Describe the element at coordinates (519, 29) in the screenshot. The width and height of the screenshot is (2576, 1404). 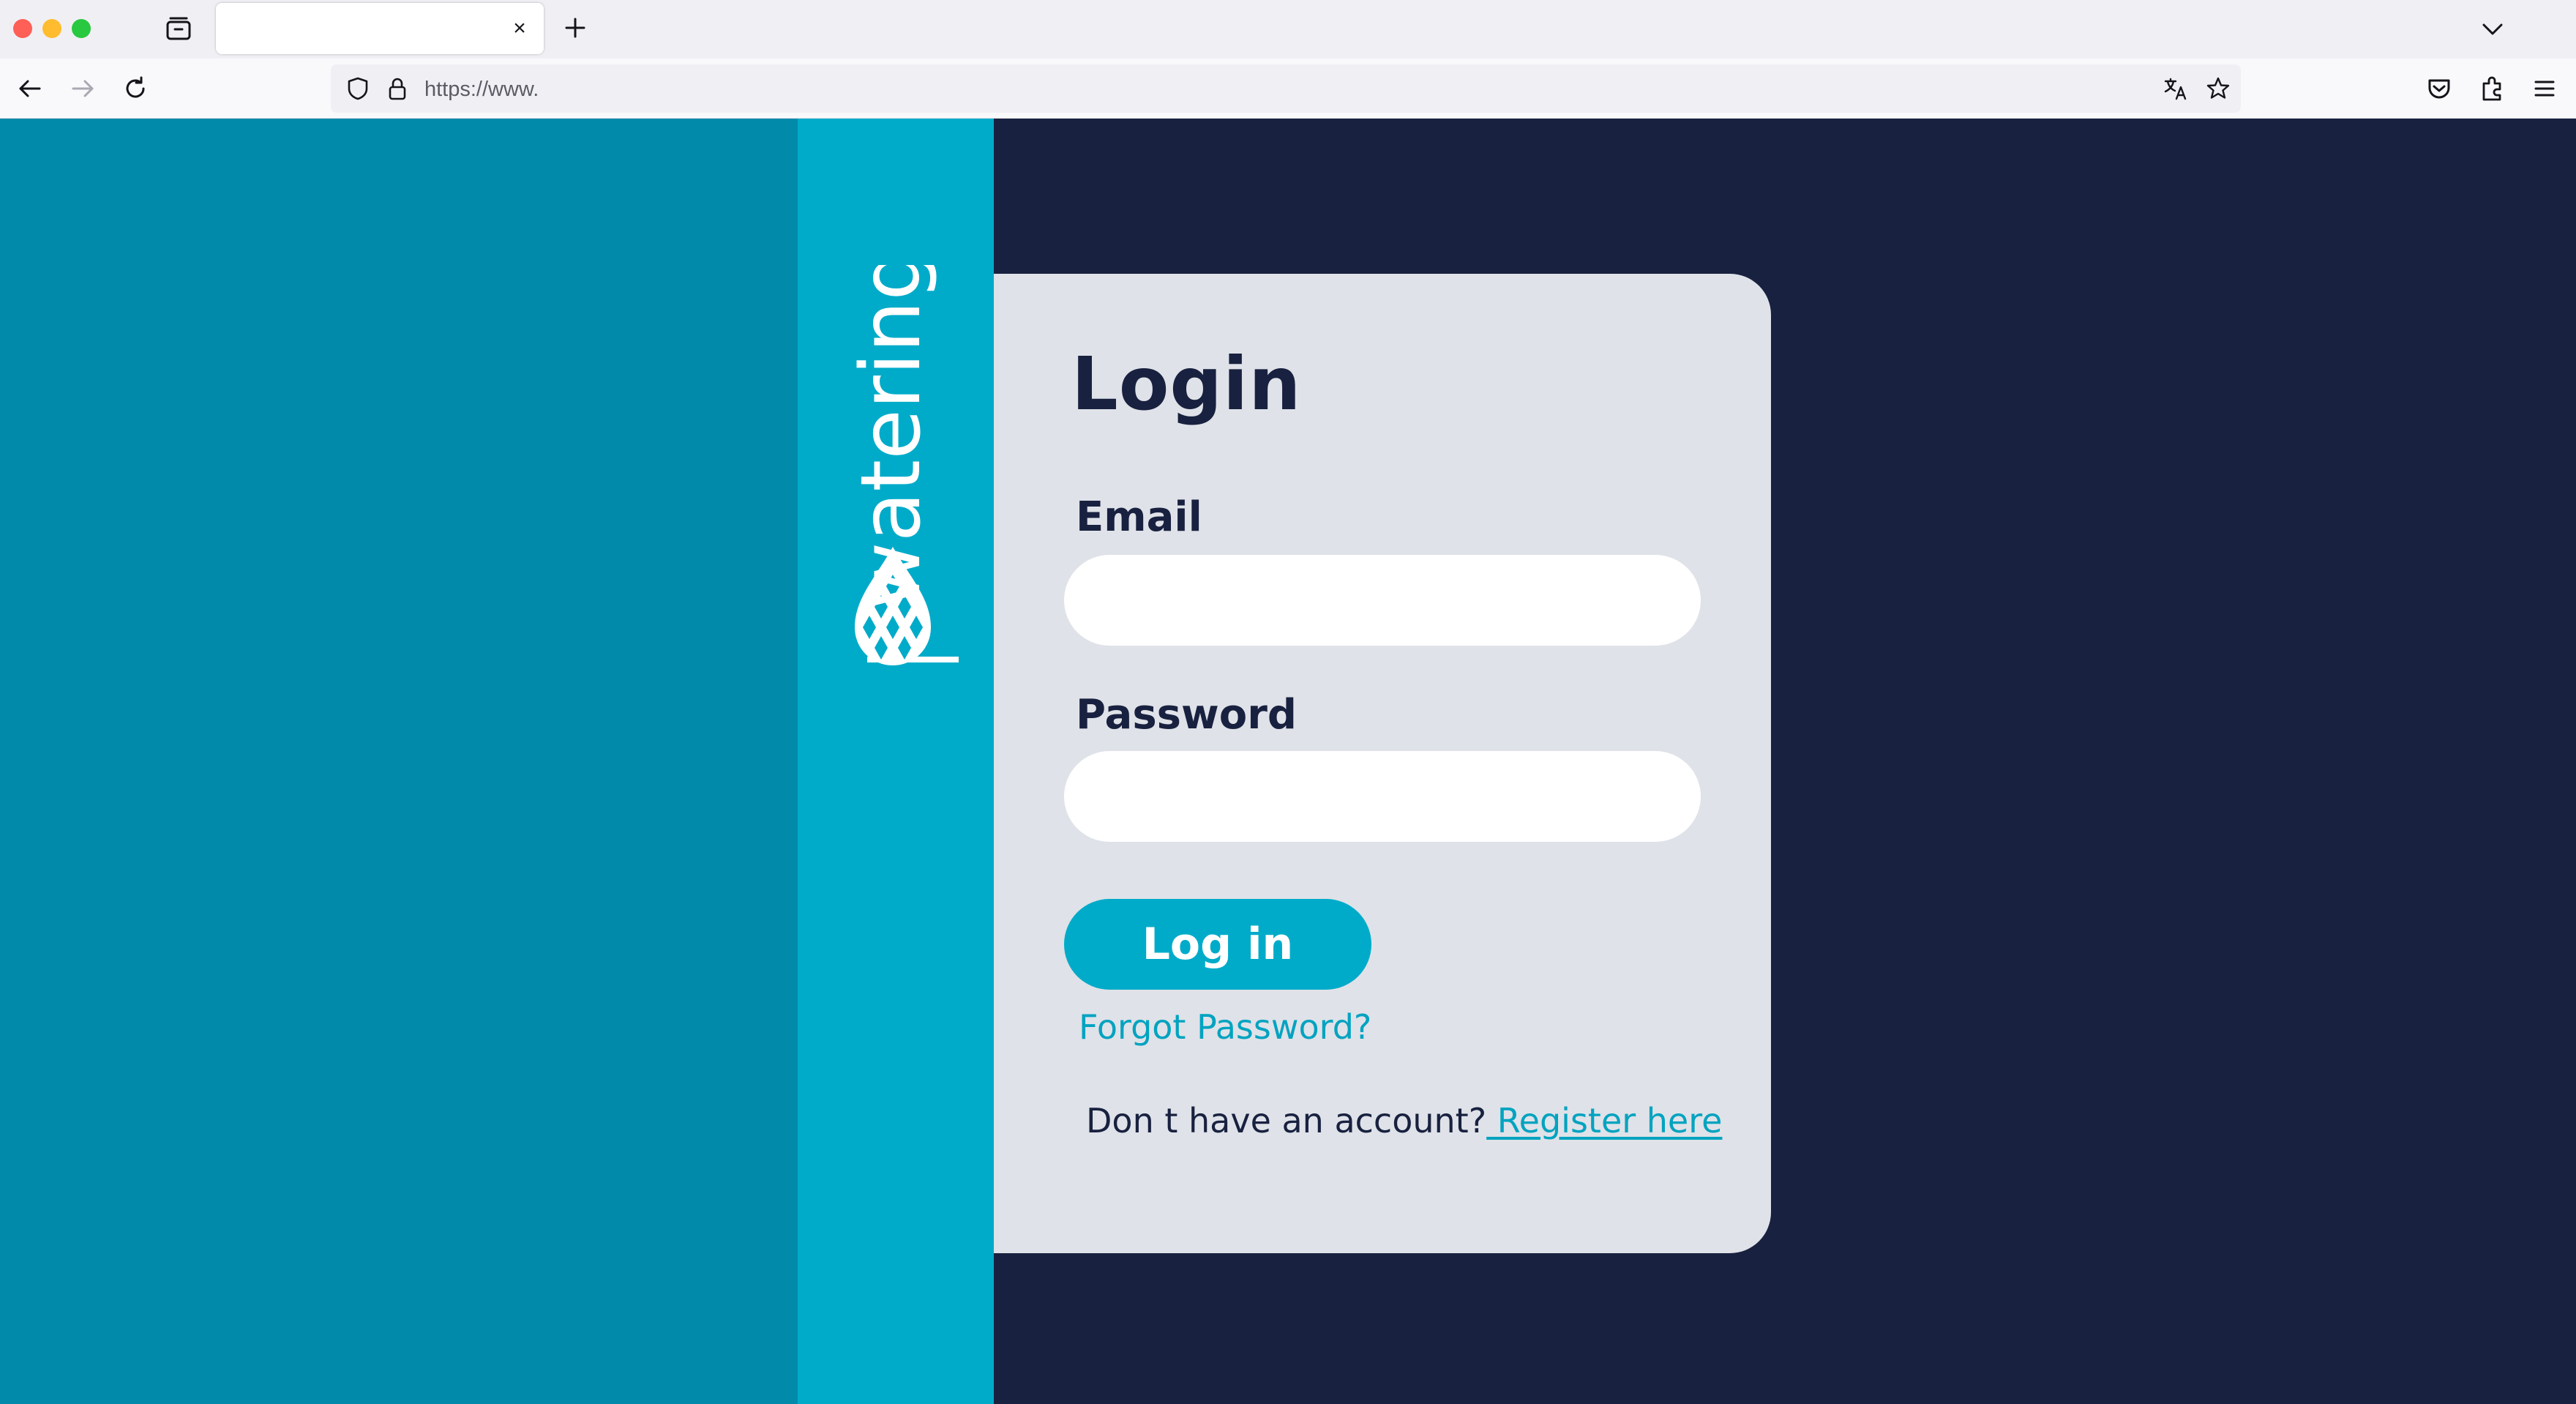
I see `close-icon: ×` at that location.